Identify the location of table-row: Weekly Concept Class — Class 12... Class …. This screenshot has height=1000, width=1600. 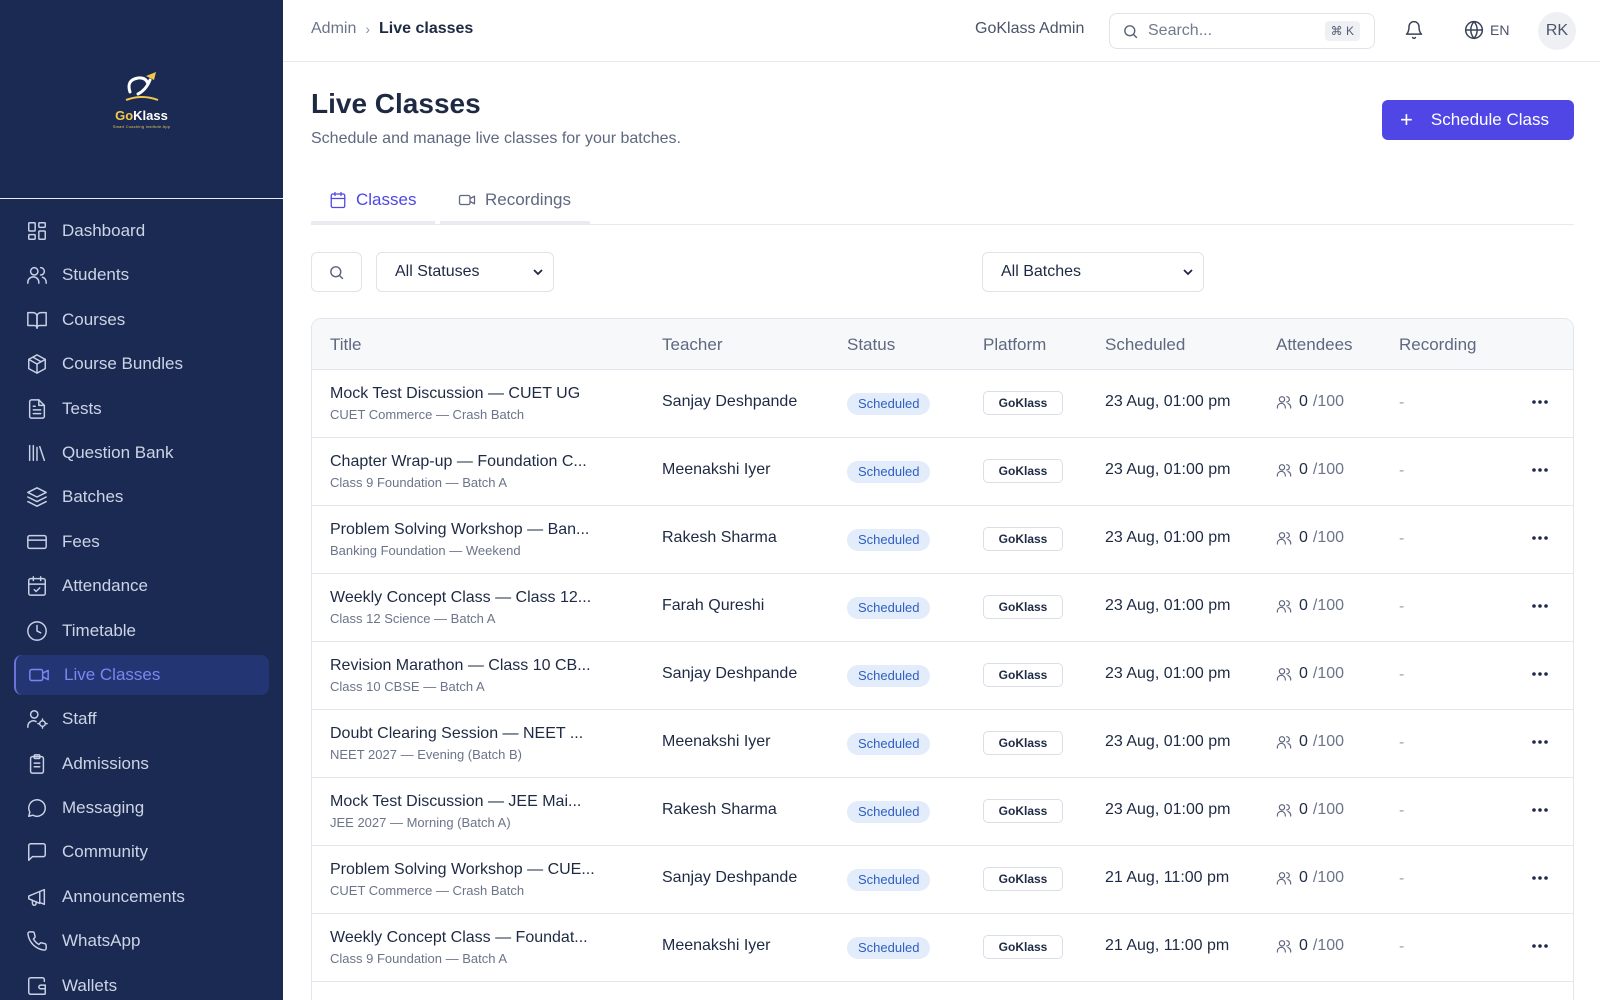
(942, 608).